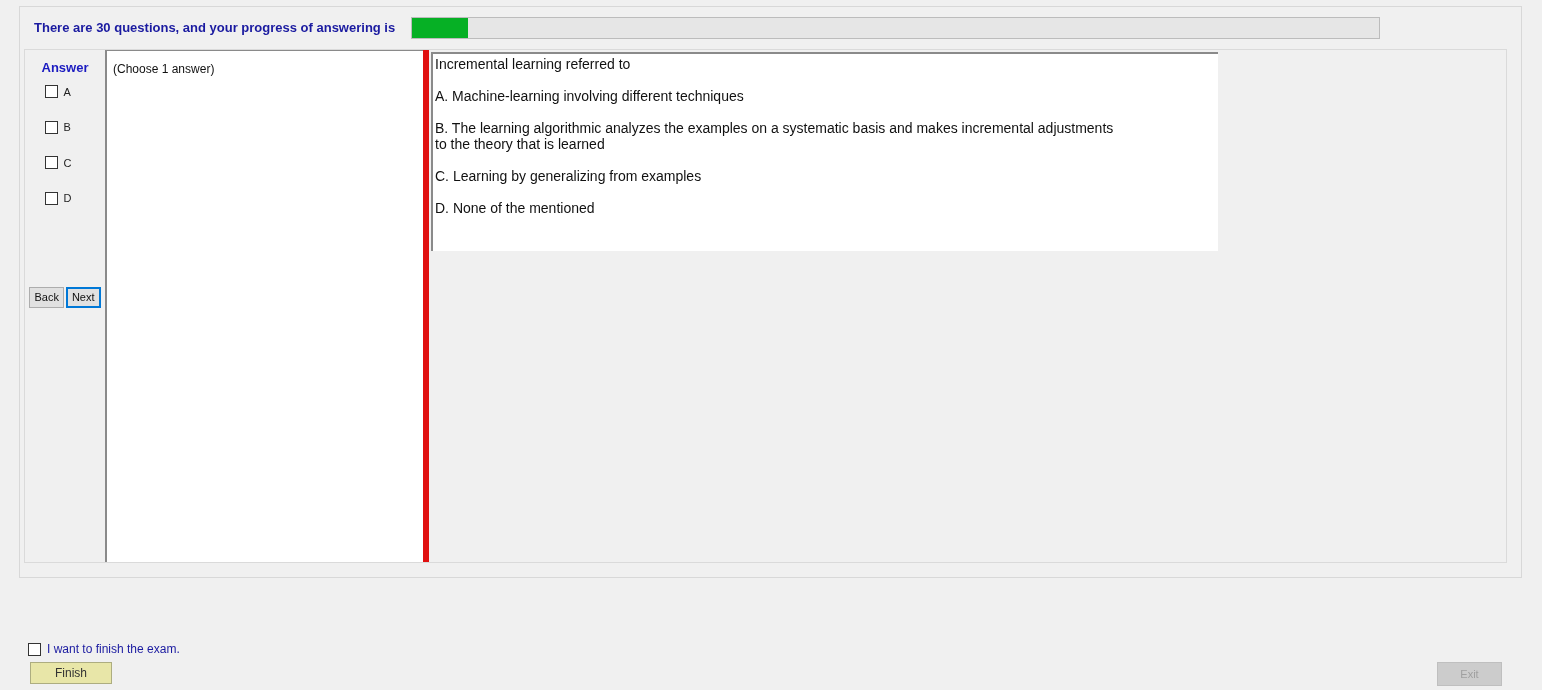  Describe the element at coordinates (775, 136) in the screenshot. I see `choice-text: B. The learning algorithmic analyzes the examples on a systematic basis and makes incremental adjustments to the theory that is learned` at that location.